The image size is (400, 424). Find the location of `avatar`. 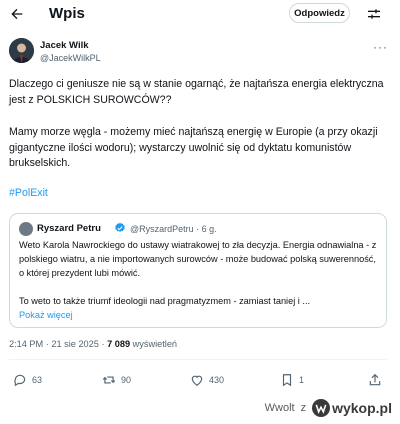

avatar is located at coordinates (21, 50).